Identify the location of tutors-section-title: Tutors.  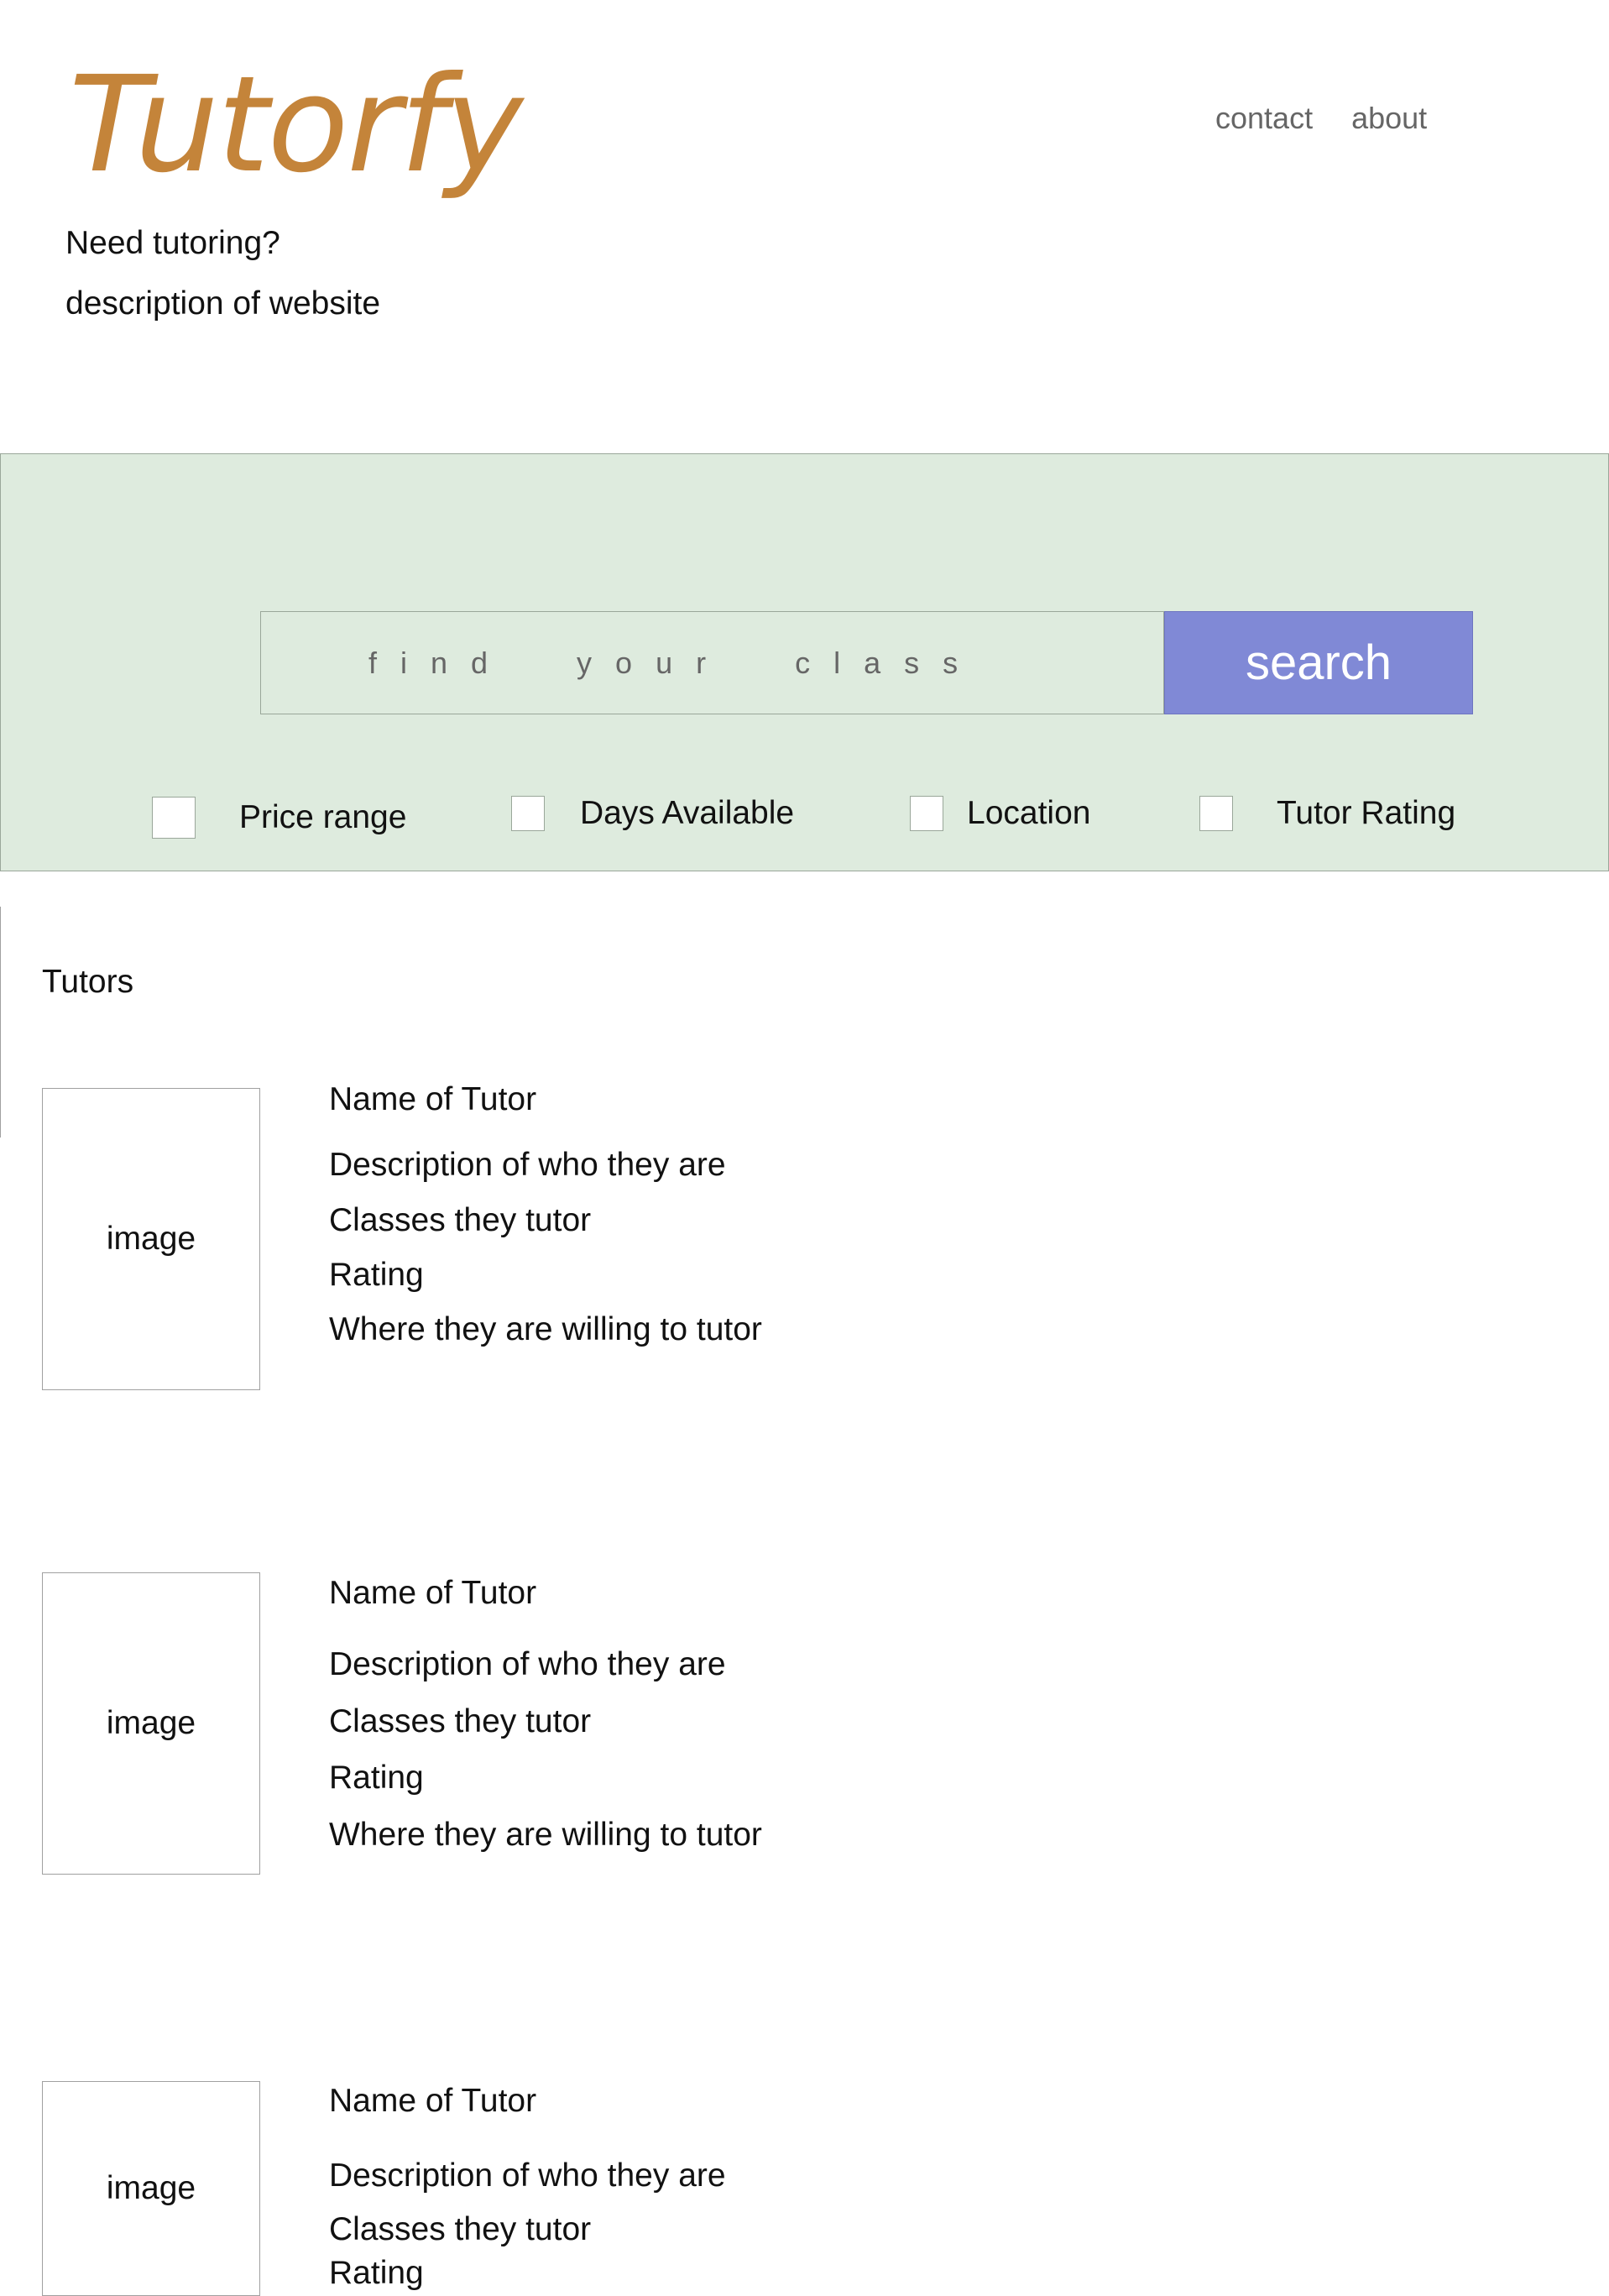
(88, 982).